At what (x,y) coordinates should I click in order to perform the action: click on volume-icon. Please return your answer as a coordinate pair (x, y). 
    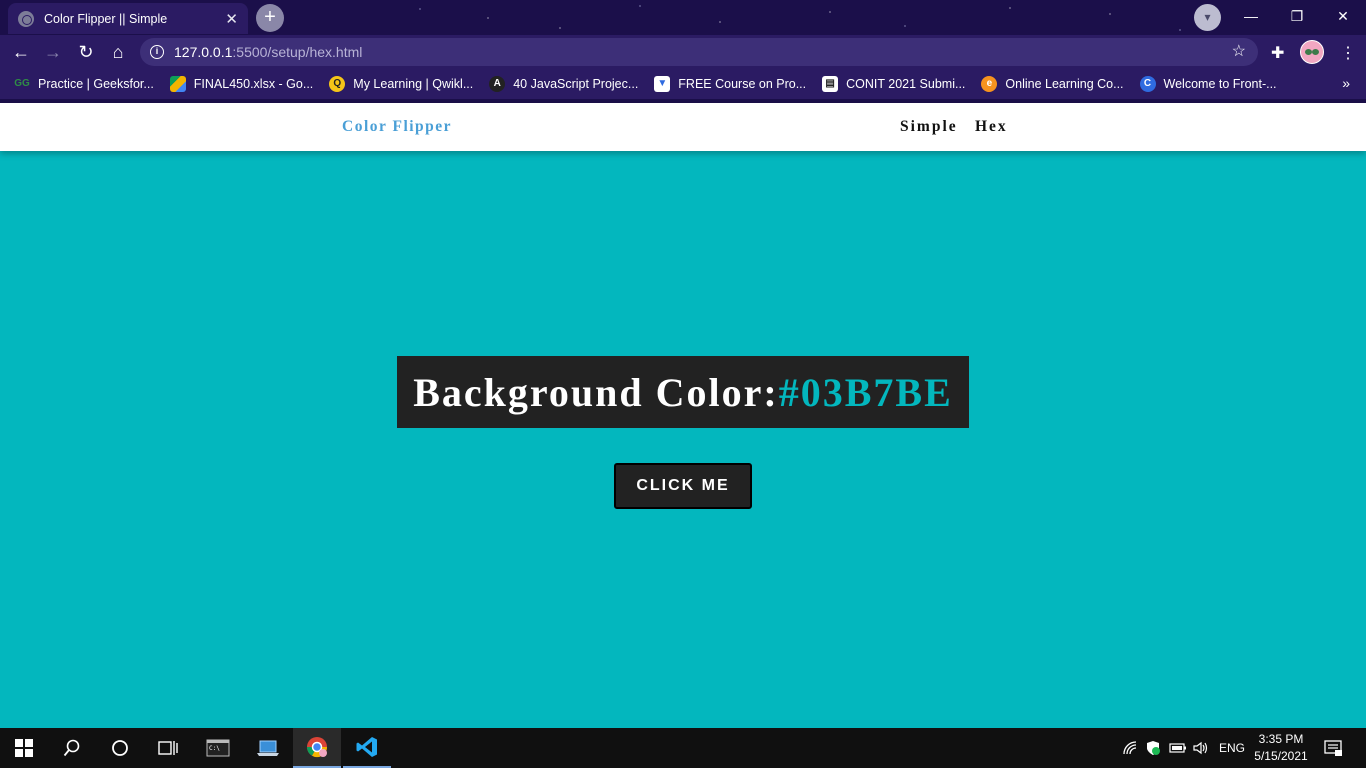
    Looking at the image, I should click on (1200, 748).